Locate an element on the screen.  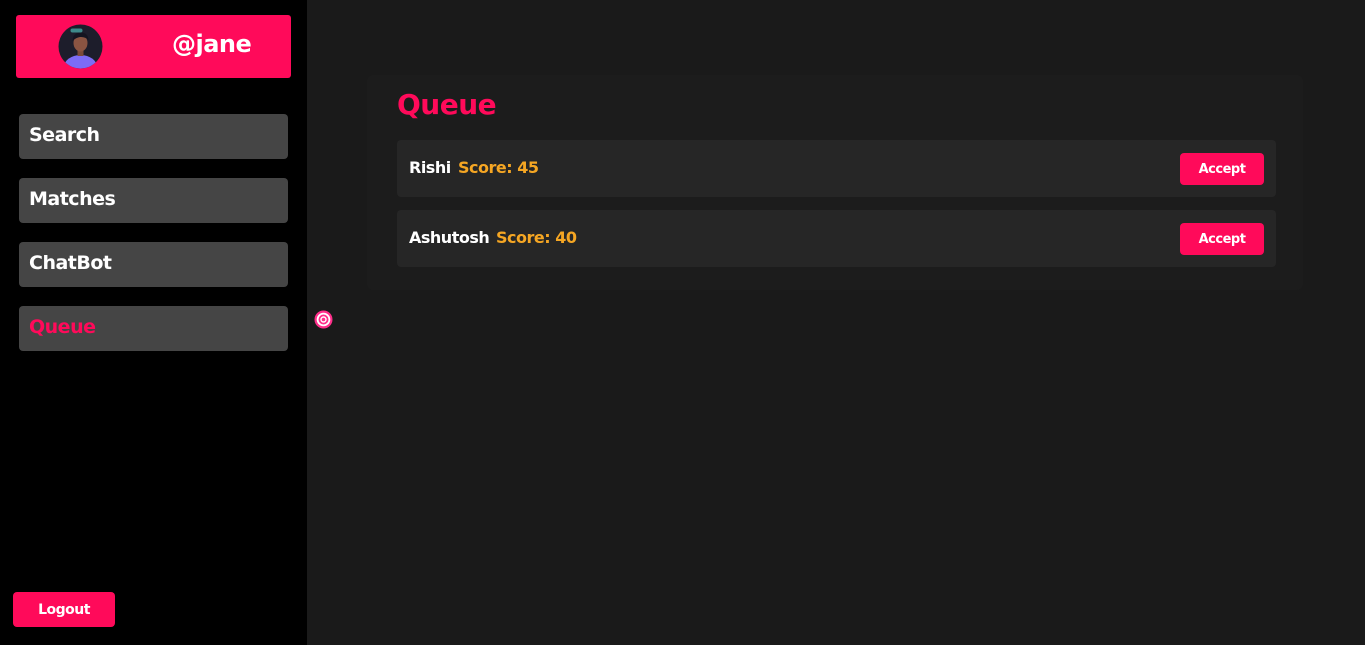
queue-user-name: Rishi is located at coordinates (430, 167).